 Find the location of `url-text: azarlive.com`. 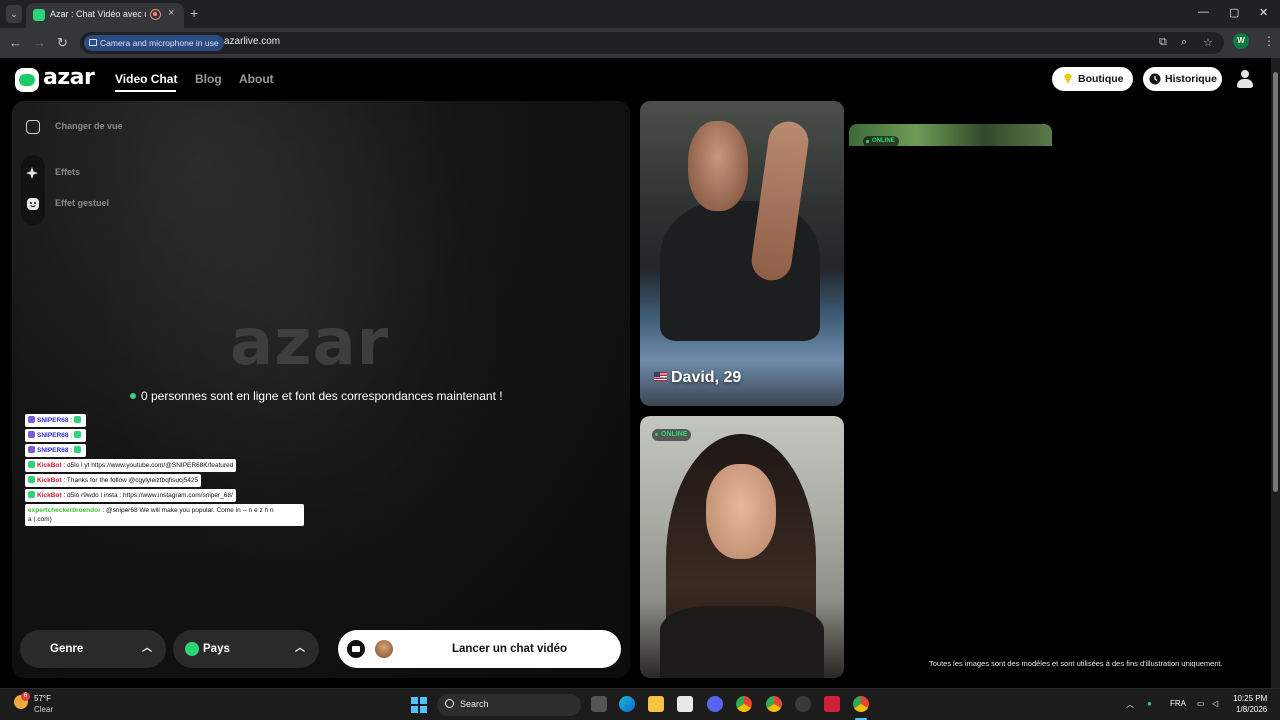

url-text: azarlive.com is located at coordinates (252, 41).